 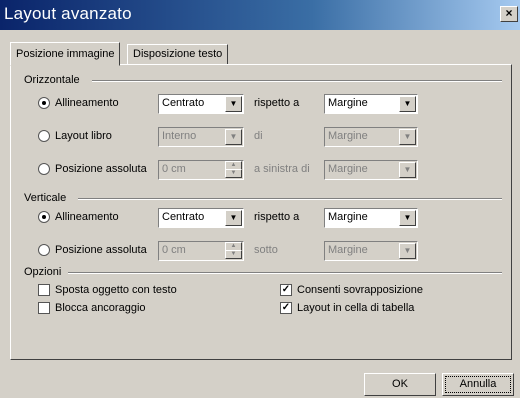 What do you see at coordinates (371, 218) in the screenshot?
I see `v-alignment-relative-select: Margine ▼` at bounding box center [371, 218].